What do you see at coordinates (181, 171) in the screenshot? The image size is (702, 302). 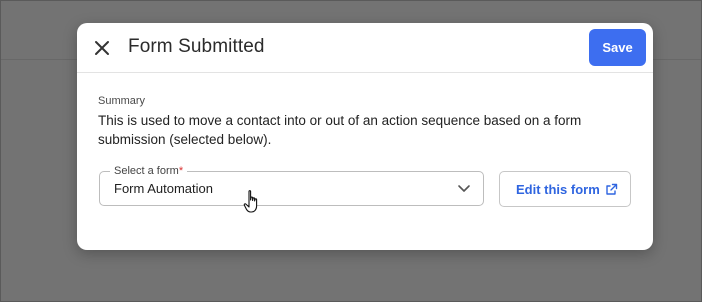 I see `required-marker: *` at bounding box center [181, 171].